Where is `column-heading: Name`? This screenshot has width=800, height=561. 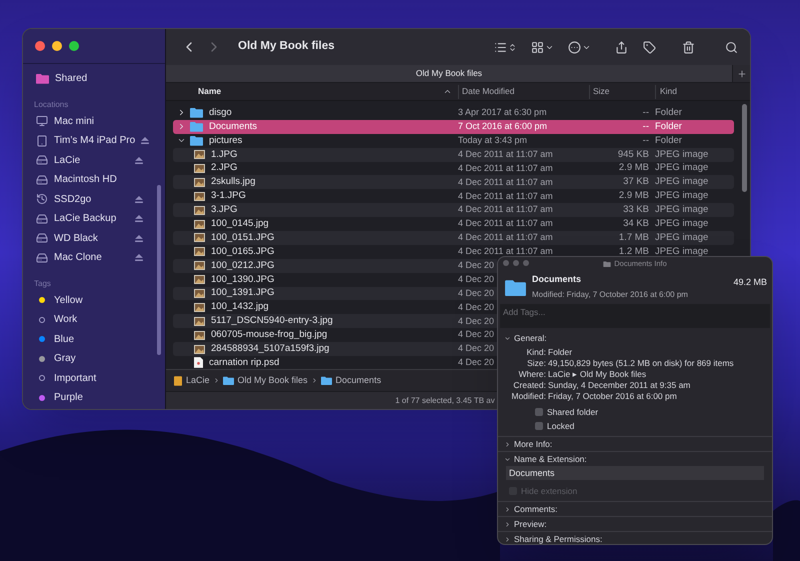
column-heading: Name is located at coordinates (315, 91).